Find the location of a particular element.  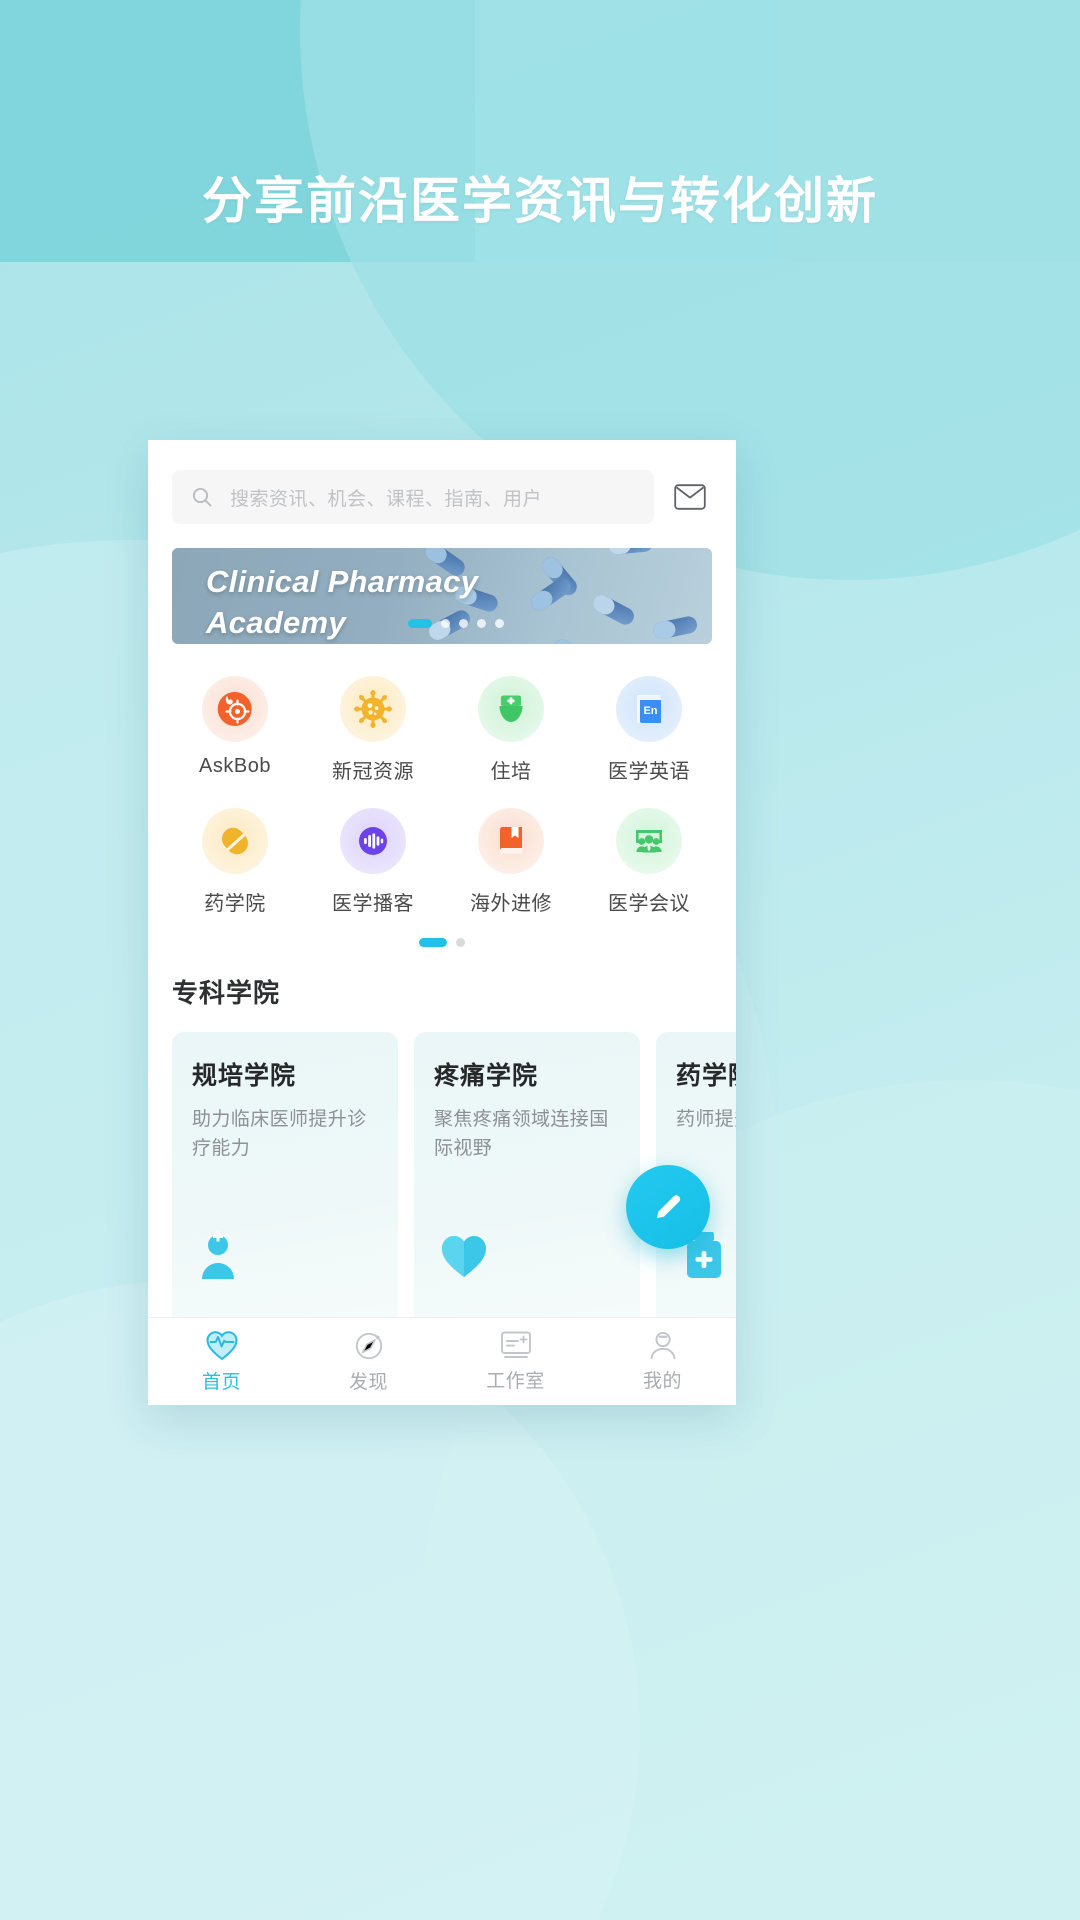

hero-banner: Clinical Pharmacy Academy is located at coordinates (442, 596).